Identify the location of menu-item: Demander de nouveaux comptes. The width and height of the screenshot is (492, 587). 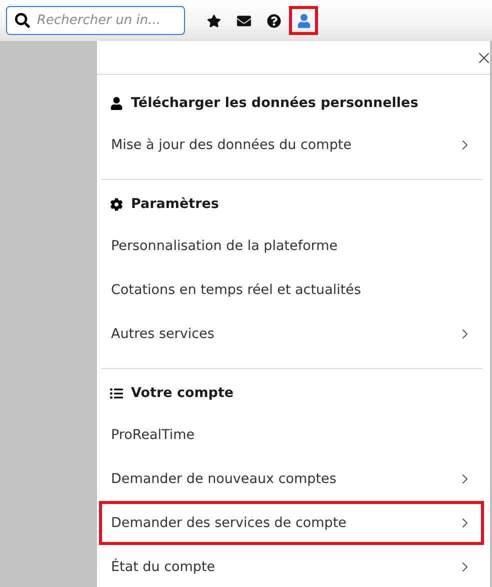
(291, 479).